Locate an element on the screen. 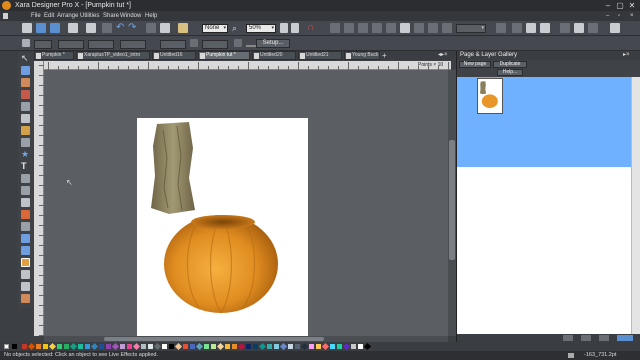  save-icon is located at coordinates (55, 28).